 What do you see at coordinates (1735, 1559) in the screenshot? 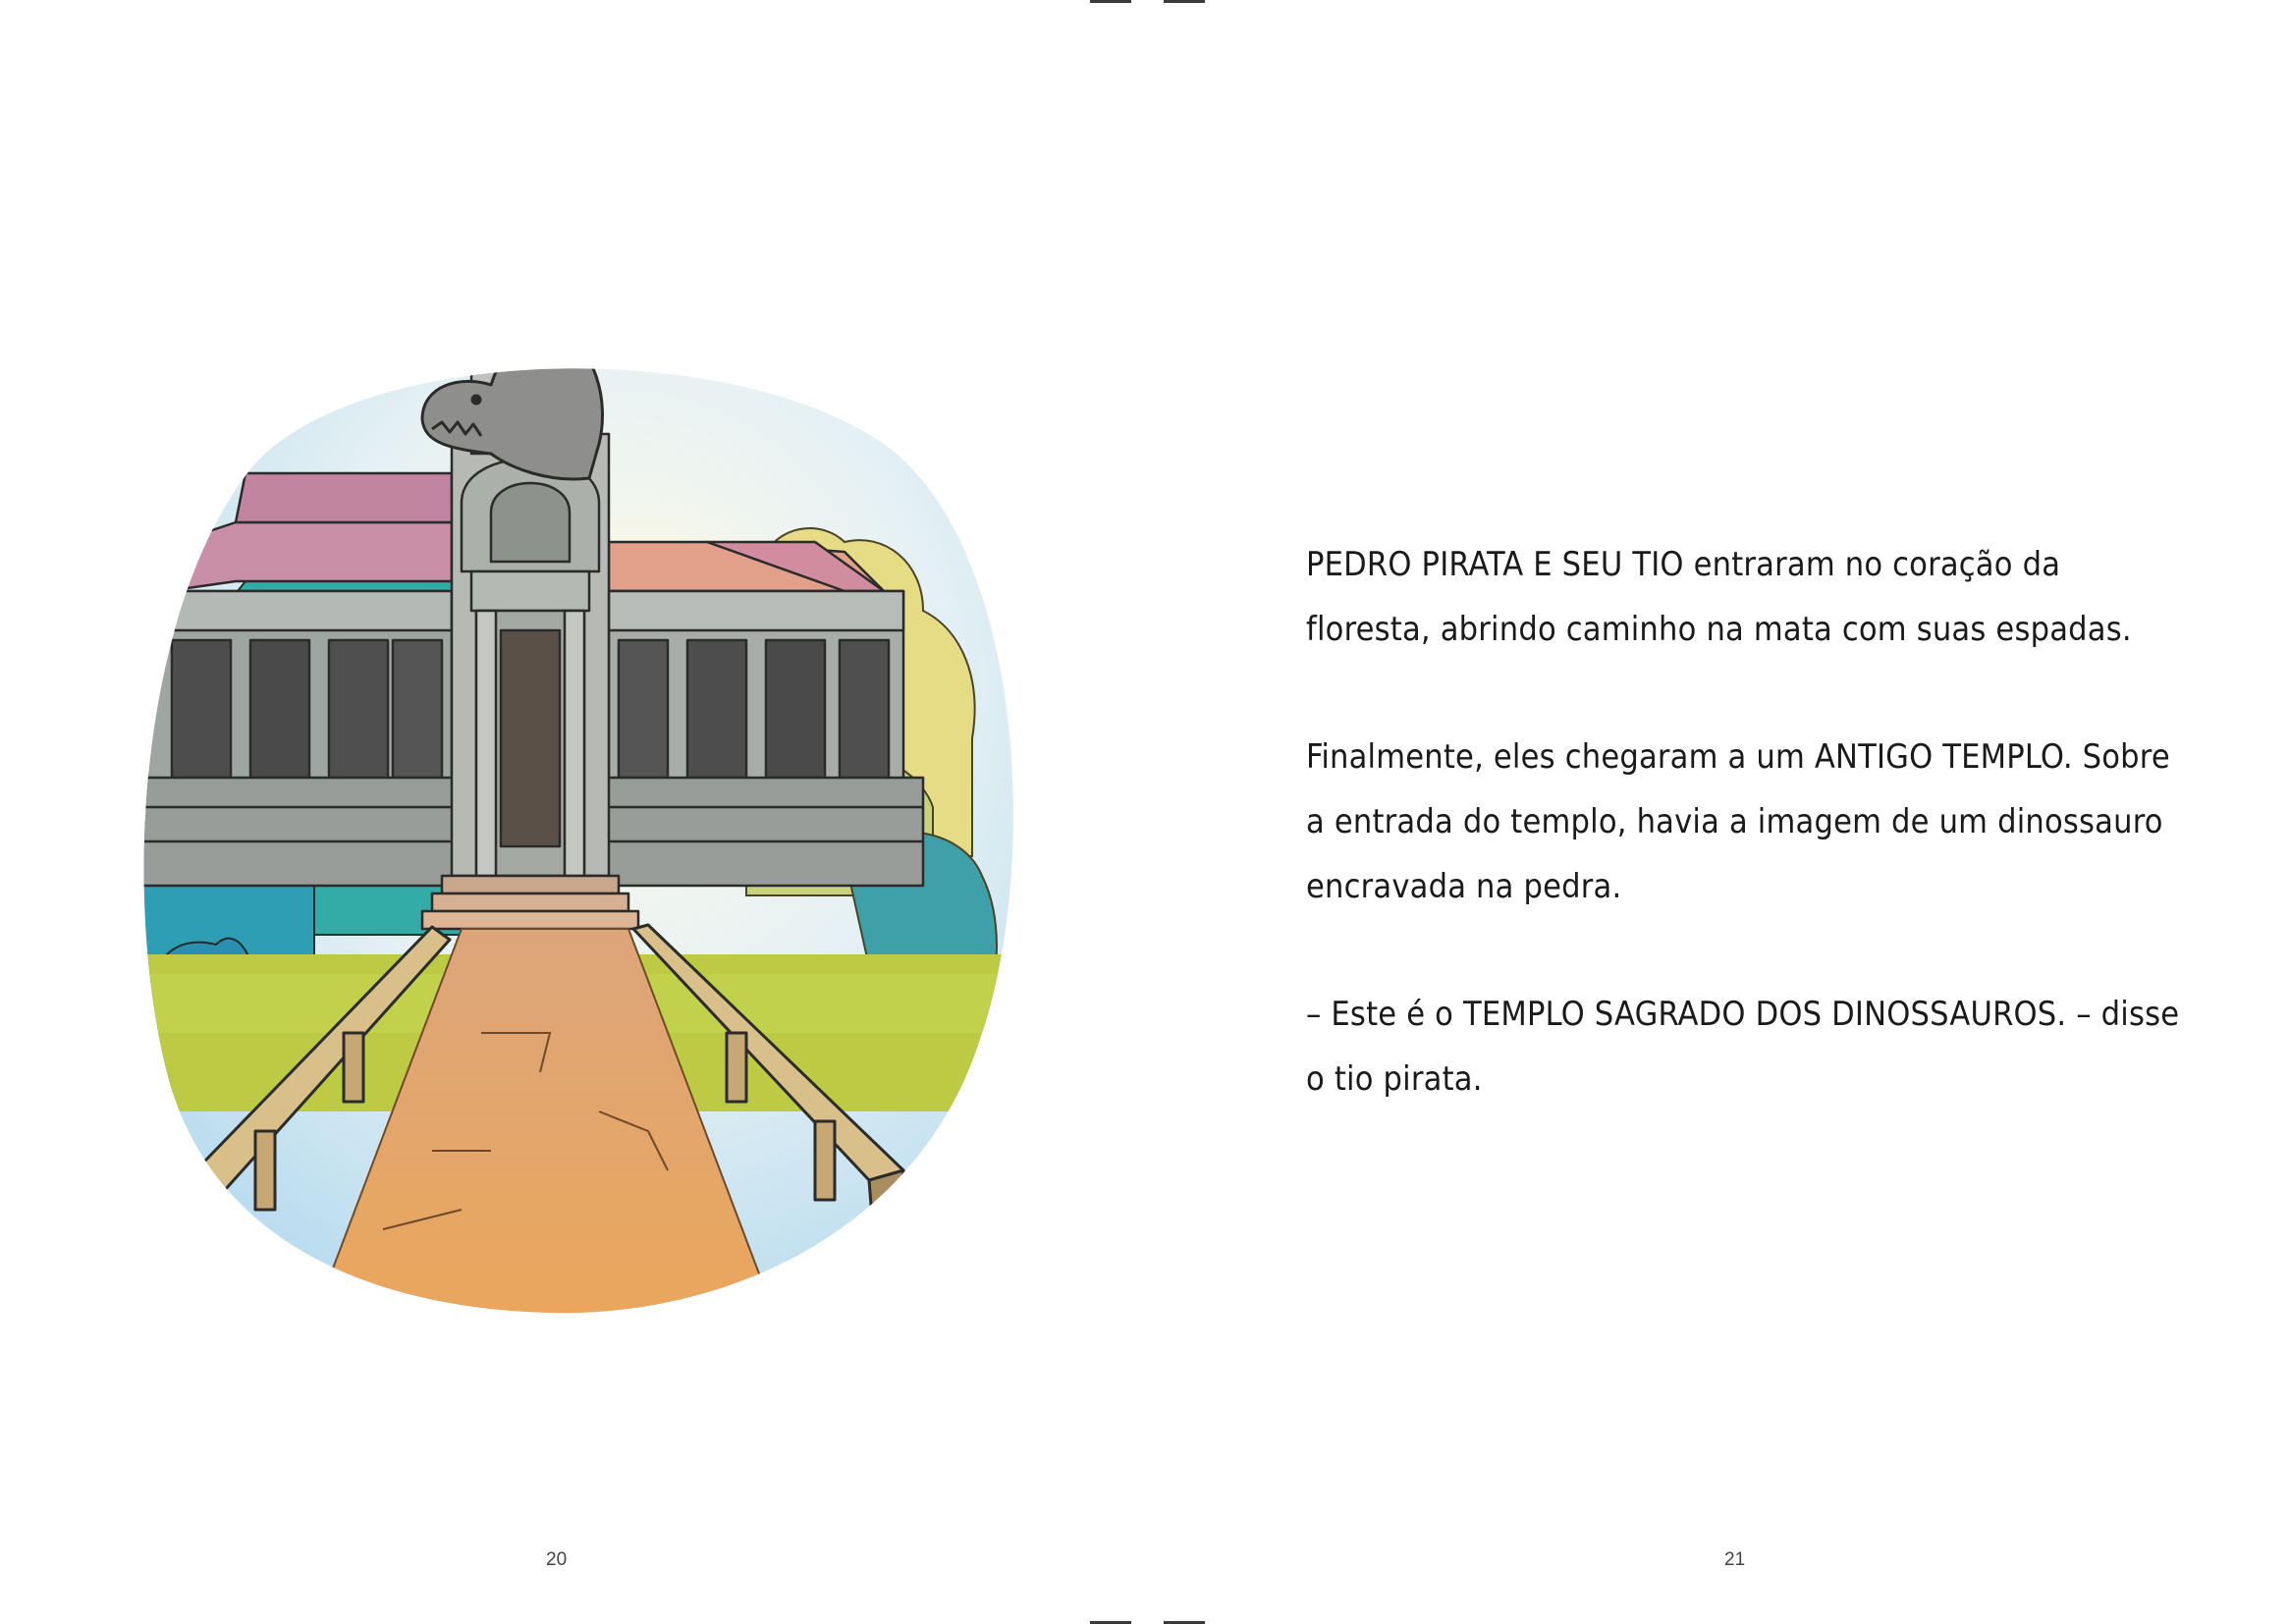
I see `page-number-right: 21` at bounding box center [1735, 1559].